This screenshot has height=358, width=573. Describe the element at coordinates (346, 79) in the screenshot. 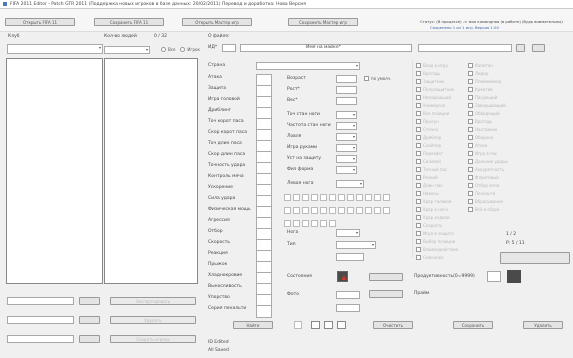

I see `age-input` at that location.